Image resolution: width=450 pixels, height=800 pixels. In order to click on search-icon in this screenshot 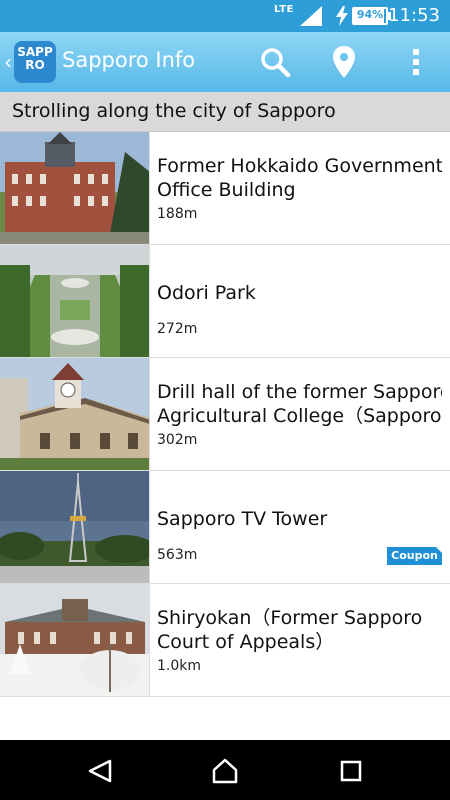, I will do `click(275, 62)`.